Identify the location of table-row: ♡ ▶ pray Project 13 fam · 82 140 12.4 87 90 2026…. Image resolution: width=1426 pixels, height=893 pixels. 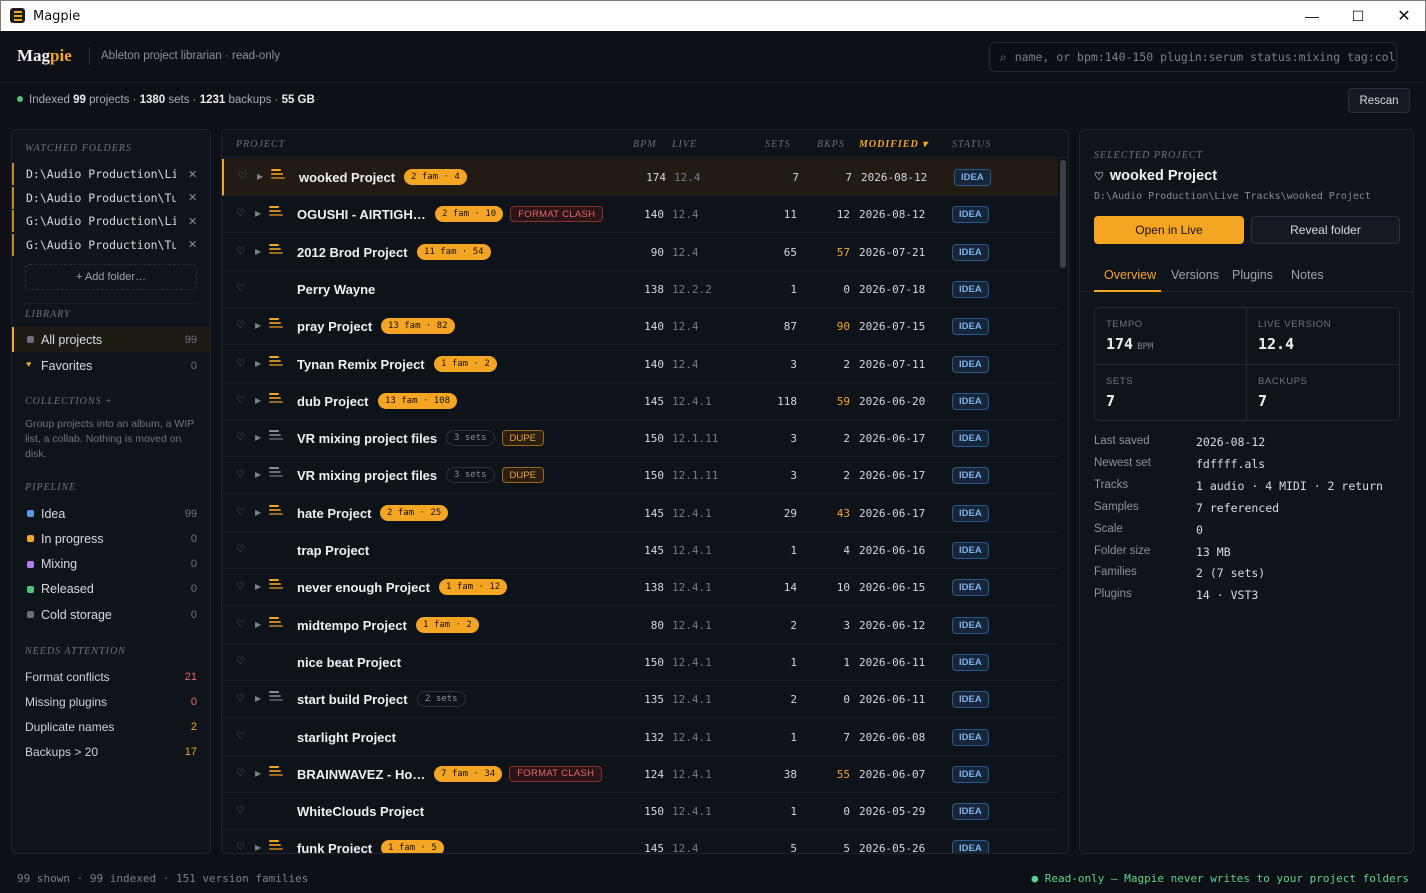
(640, 327).